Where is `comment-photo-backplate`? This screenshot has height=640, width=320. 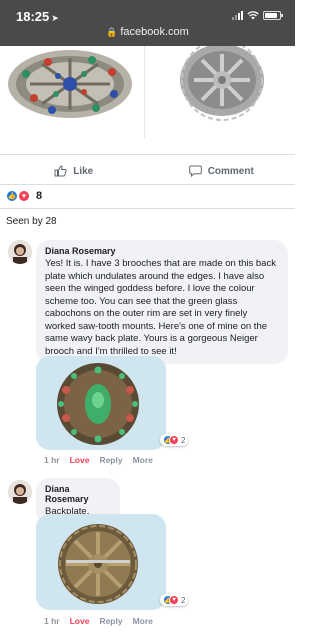
comment-photo-backplate is located at coordinates (101, 562).